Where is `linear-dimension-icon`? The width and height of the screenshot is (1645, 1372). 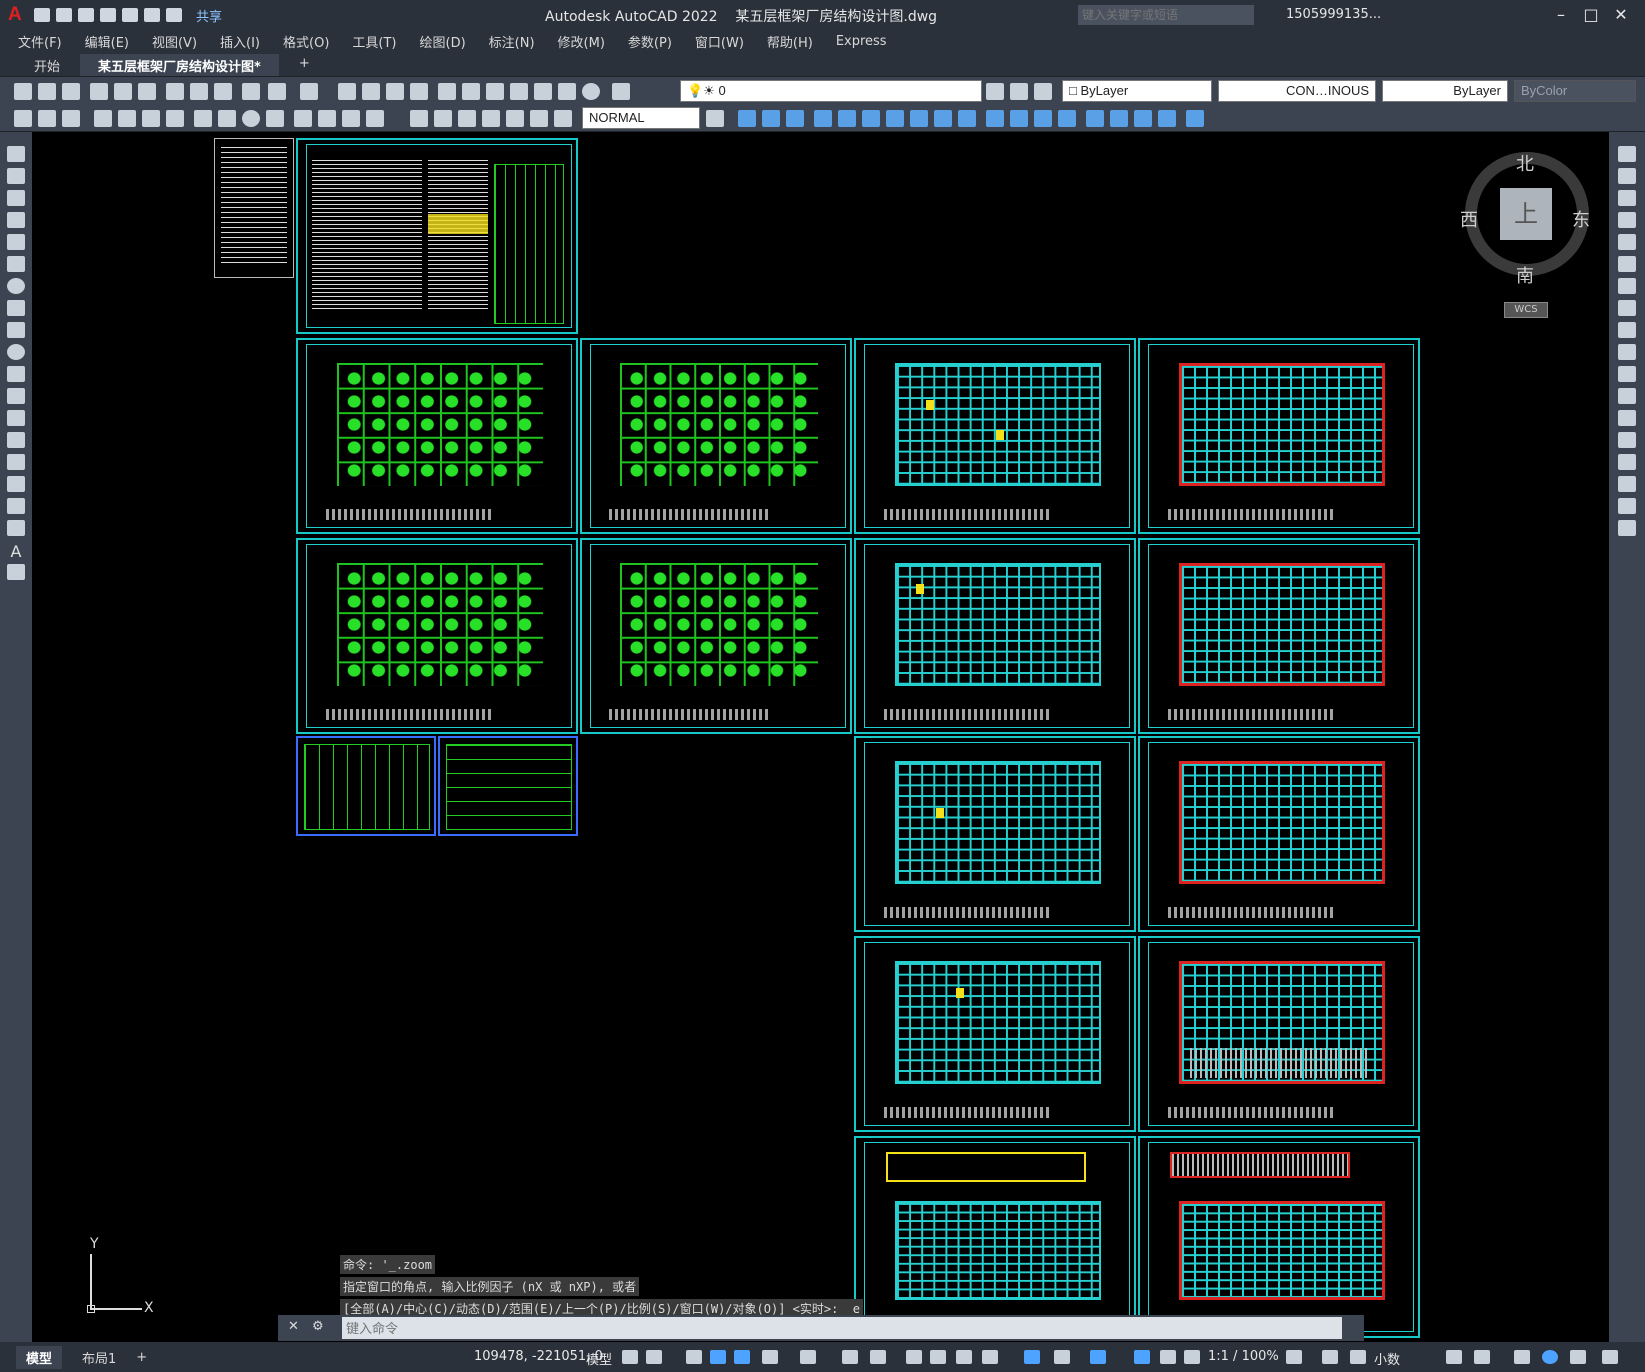 linear-dimension-icon is located at coordinates (103, 118).